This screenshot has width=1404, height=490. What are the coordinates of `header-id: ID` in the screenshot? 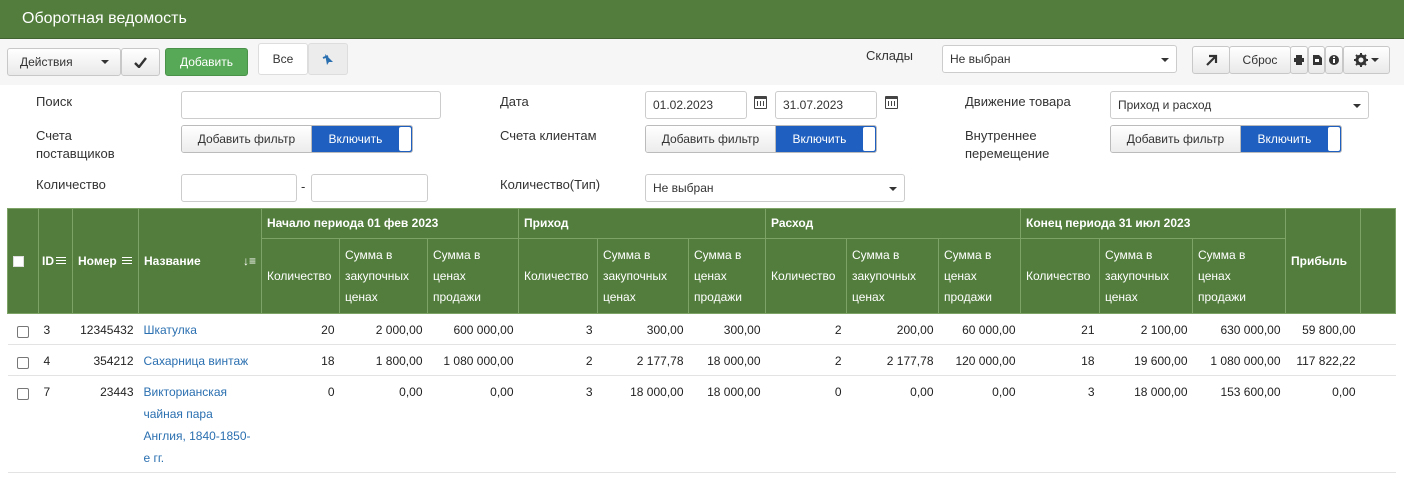 It's located at (55, 261).